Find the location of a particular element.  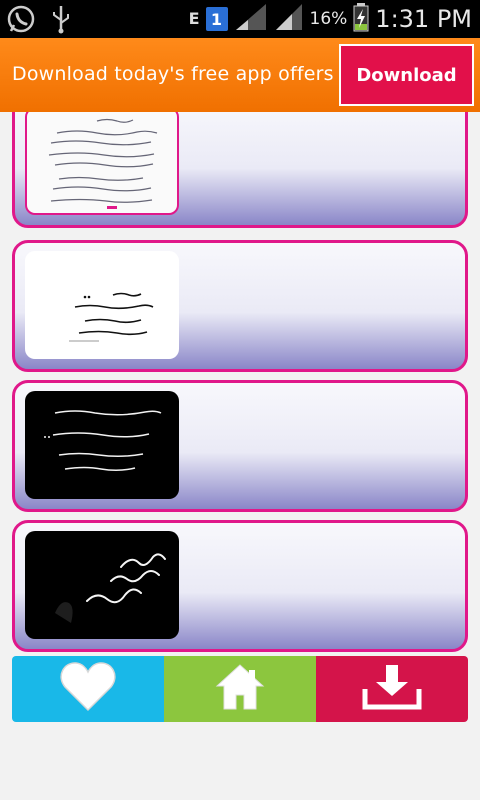

favorites-button is located at coordinates (88, 689).